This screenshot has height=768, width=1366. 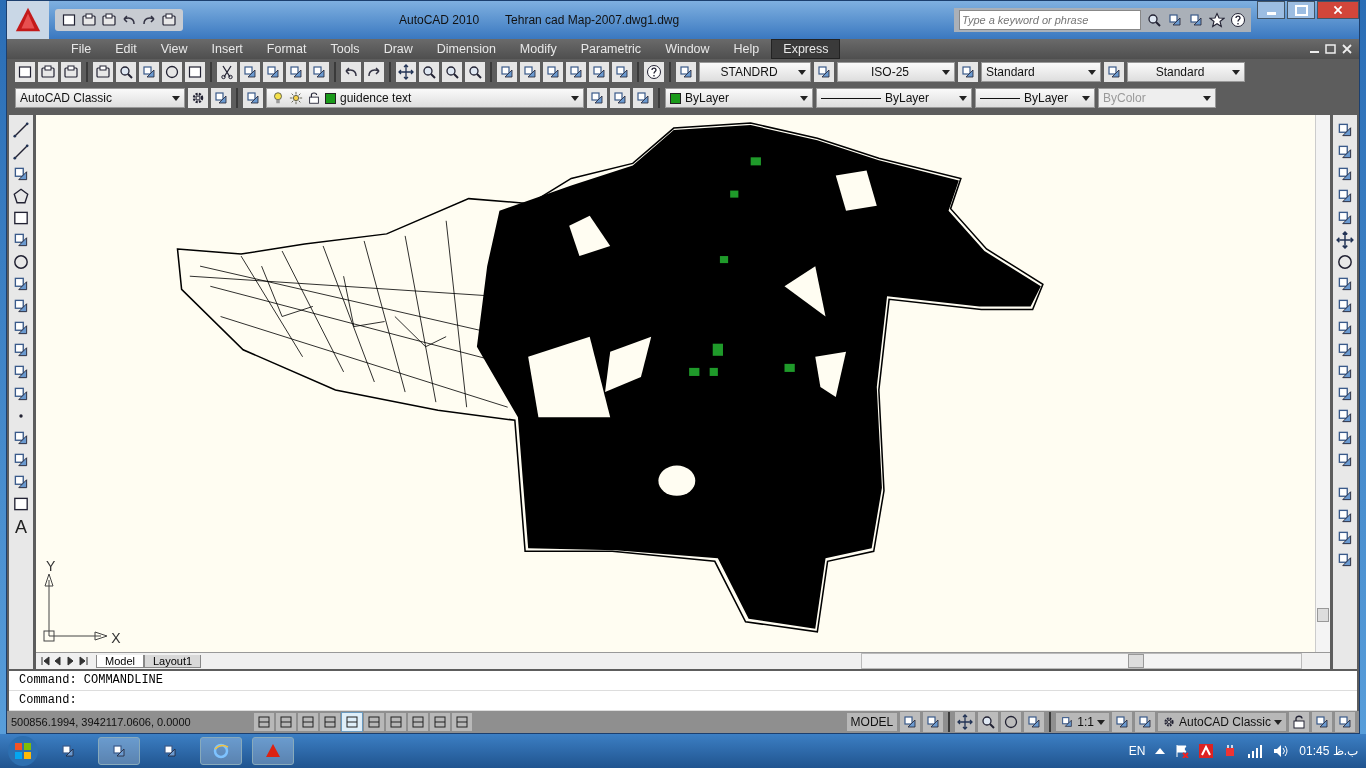 What do you see at coordinates (1345, 240) in the screenshot?
I see `move-icon` at bounding box center [1345, 240].